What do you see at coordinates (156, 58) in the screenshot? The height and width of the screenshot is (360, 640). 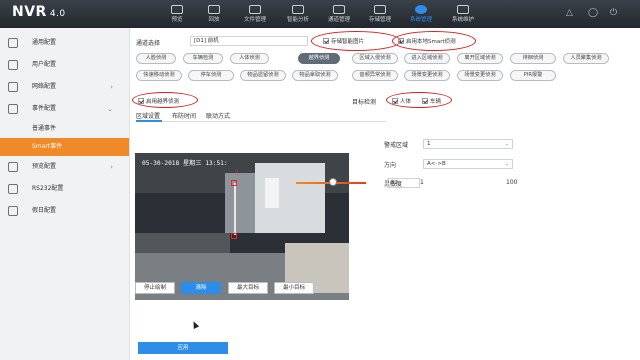 I see `event-pill: 人脸侦测` at bounding box center [156, 58].